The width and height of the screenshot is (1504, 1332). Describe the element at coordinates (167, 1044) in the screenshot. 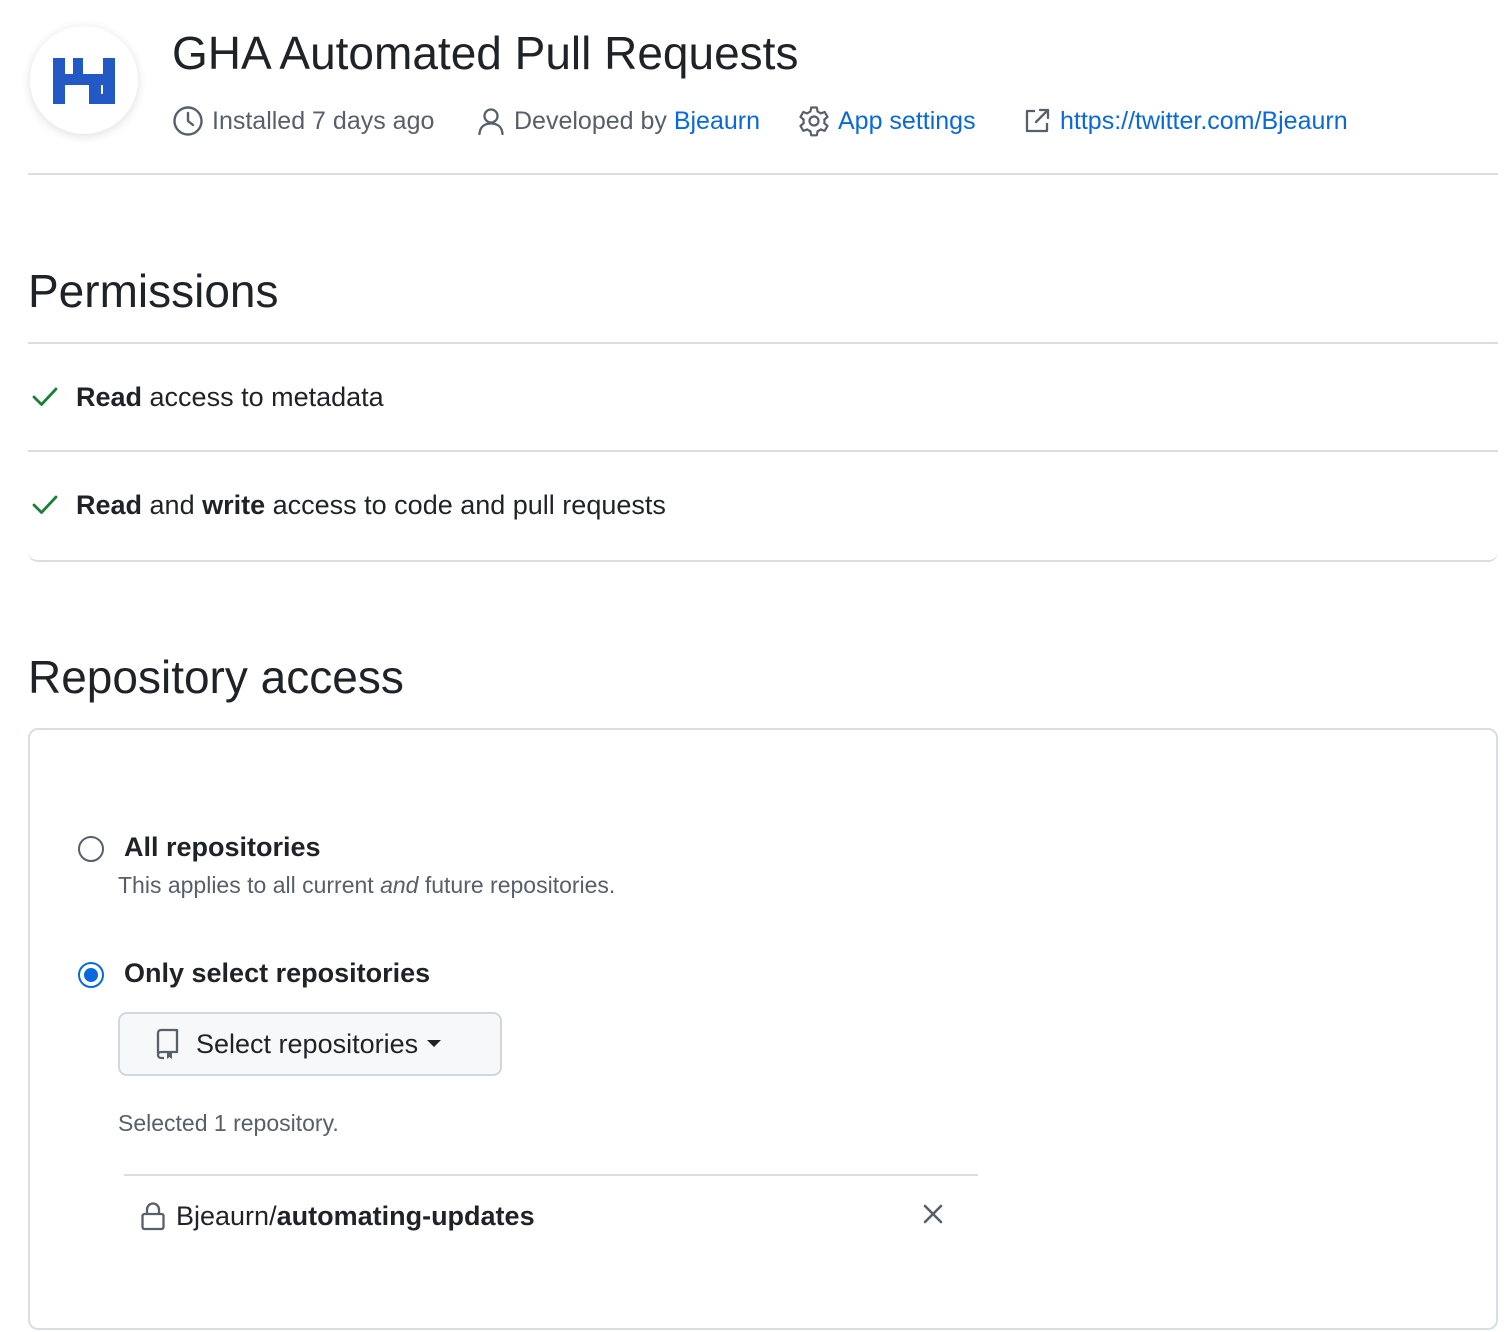

I see `repo-icon` at that location.